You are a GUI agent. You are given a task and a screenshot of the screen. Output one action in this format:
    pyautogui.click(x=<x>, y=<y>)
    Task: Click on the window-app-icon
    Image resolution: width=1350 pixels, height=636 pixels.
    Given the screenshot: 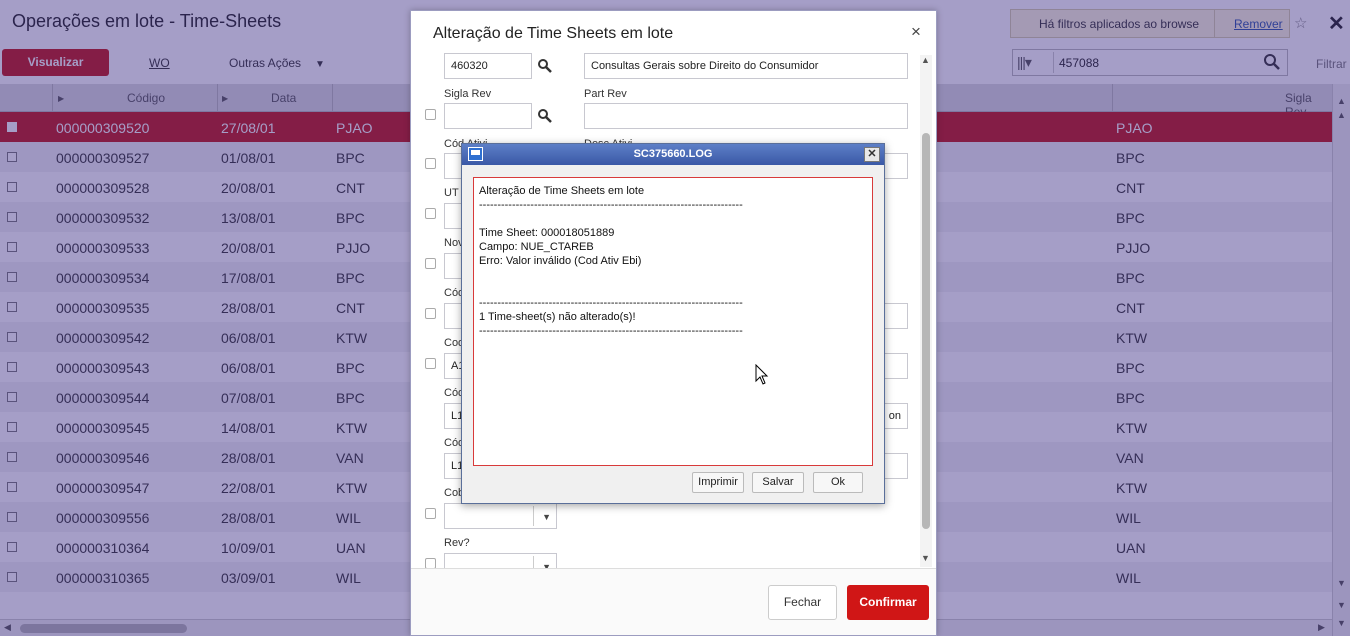 What is the action you would take?
    pyautogui.click(x=475, y=154)
    